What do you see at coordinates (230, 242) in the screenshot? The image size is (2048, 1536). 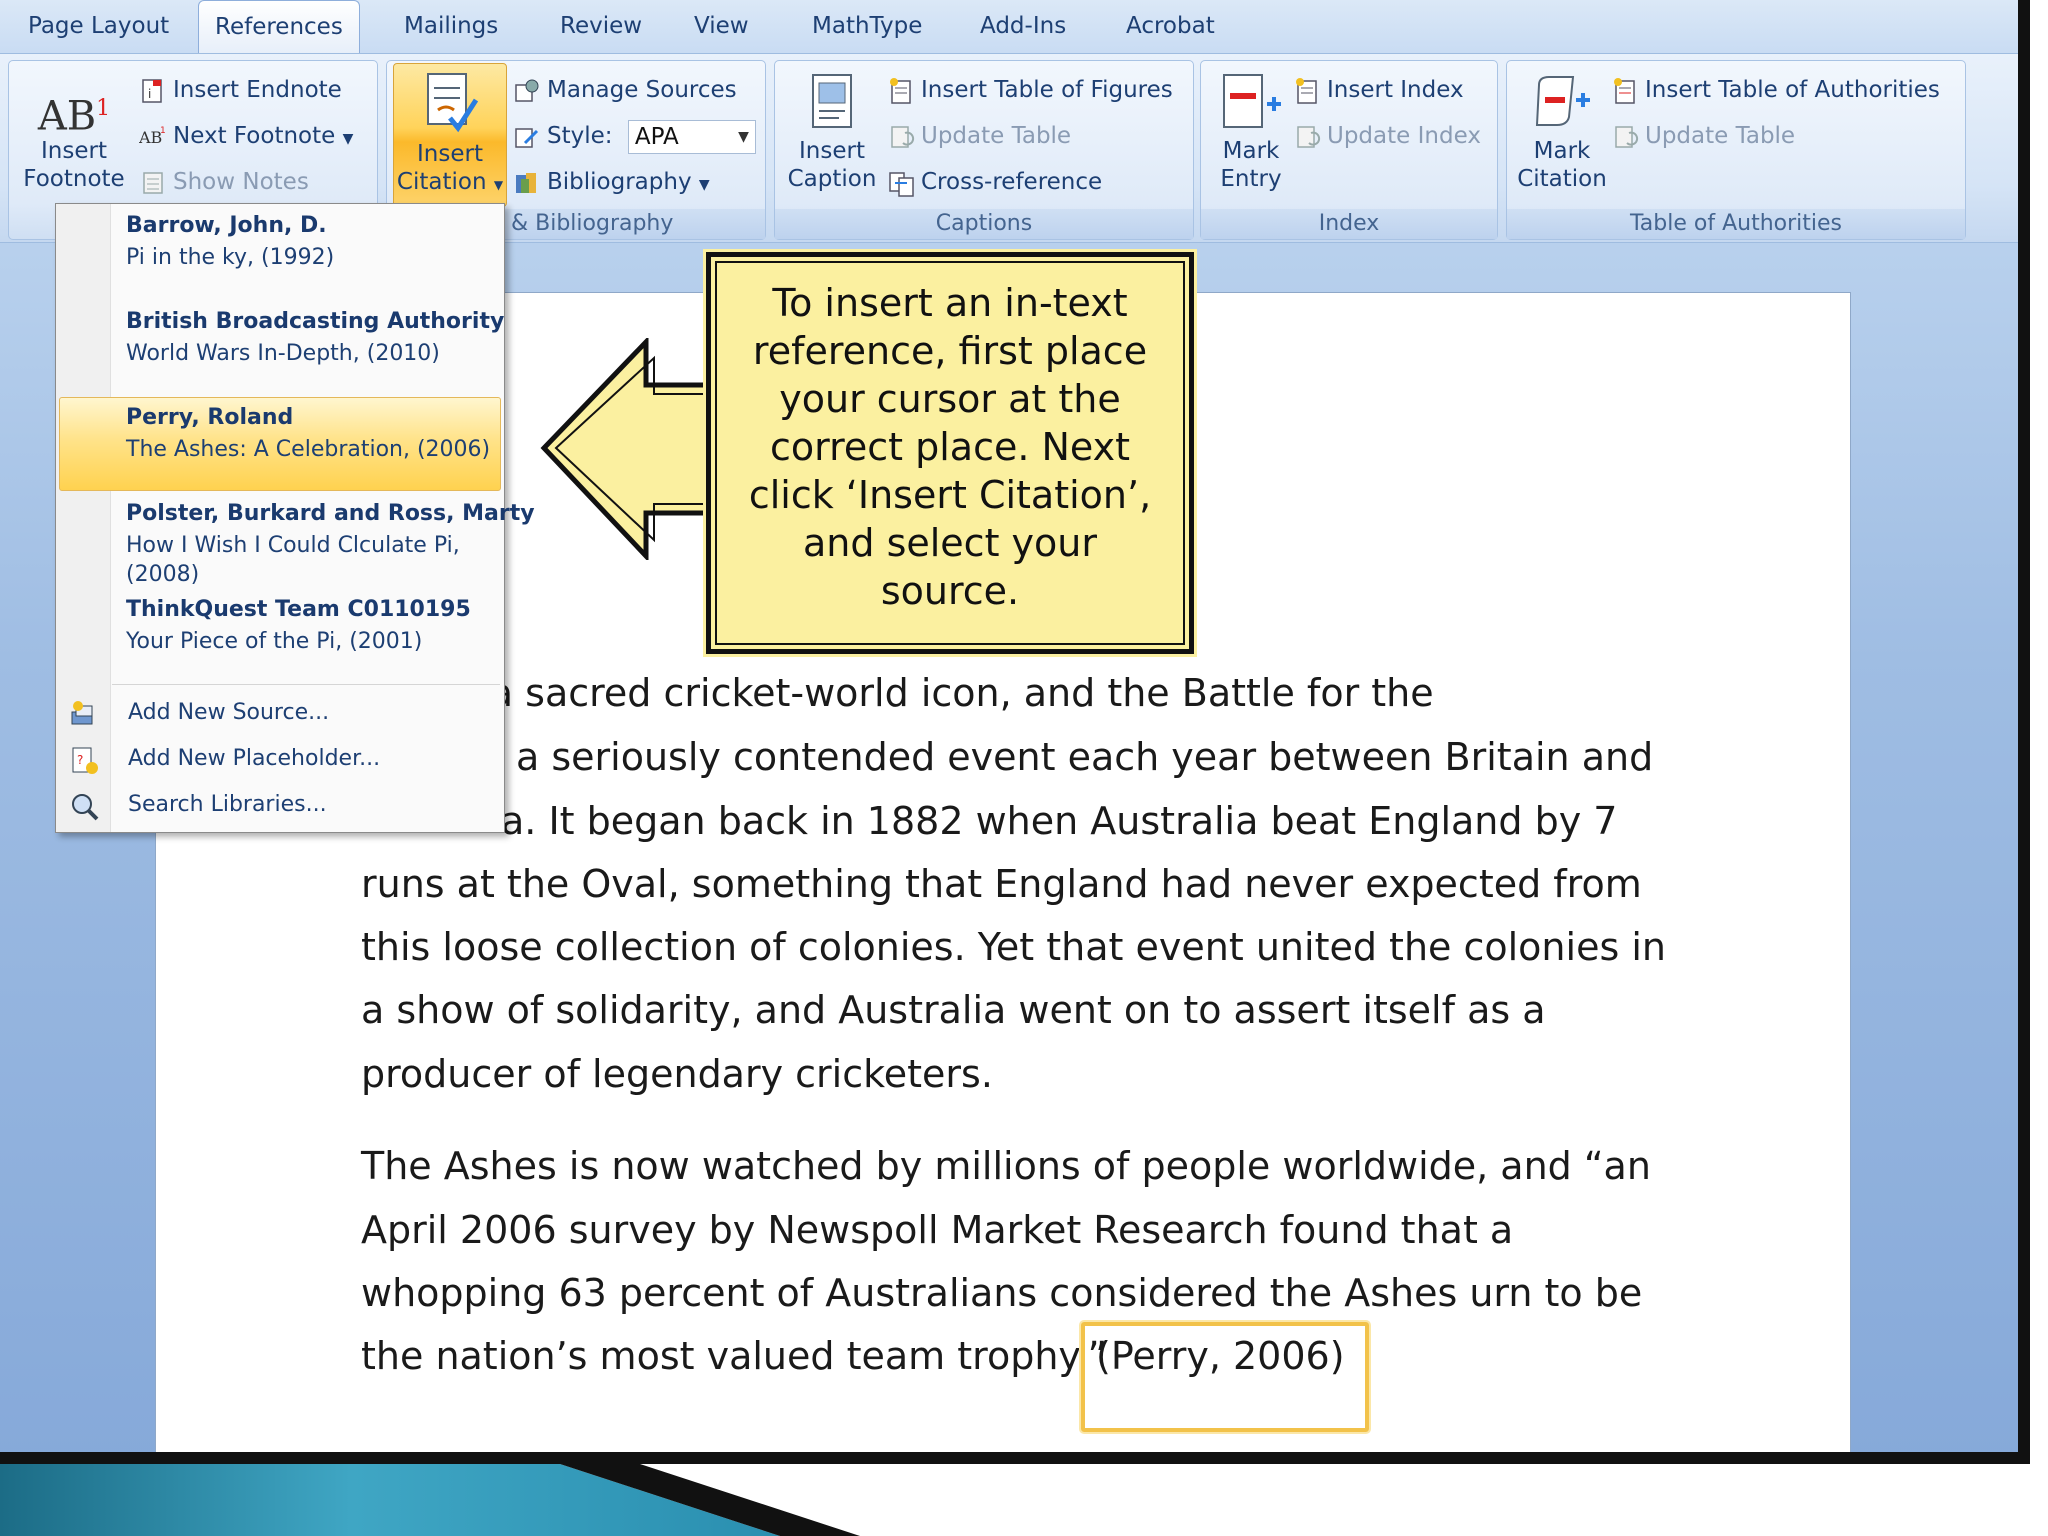 I see `source-item: Barrow, John, D. Pi in the ky, (1992)` at bounding box center [230, 242].